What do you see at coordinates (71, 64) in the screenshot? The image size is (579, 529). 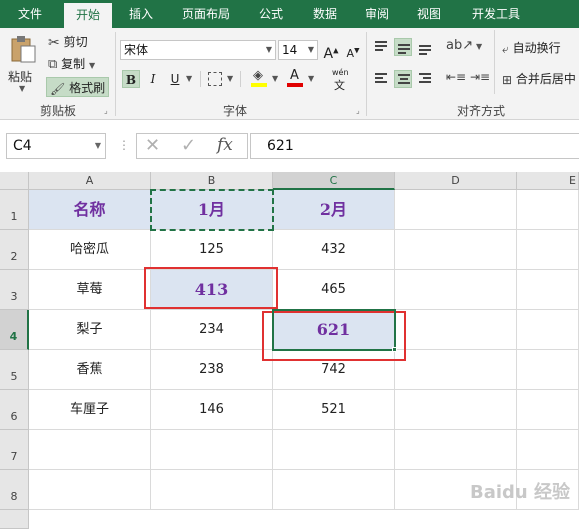 I see `copy-button: ⧉ 复制 ▼` at bounding box center [71, 64].